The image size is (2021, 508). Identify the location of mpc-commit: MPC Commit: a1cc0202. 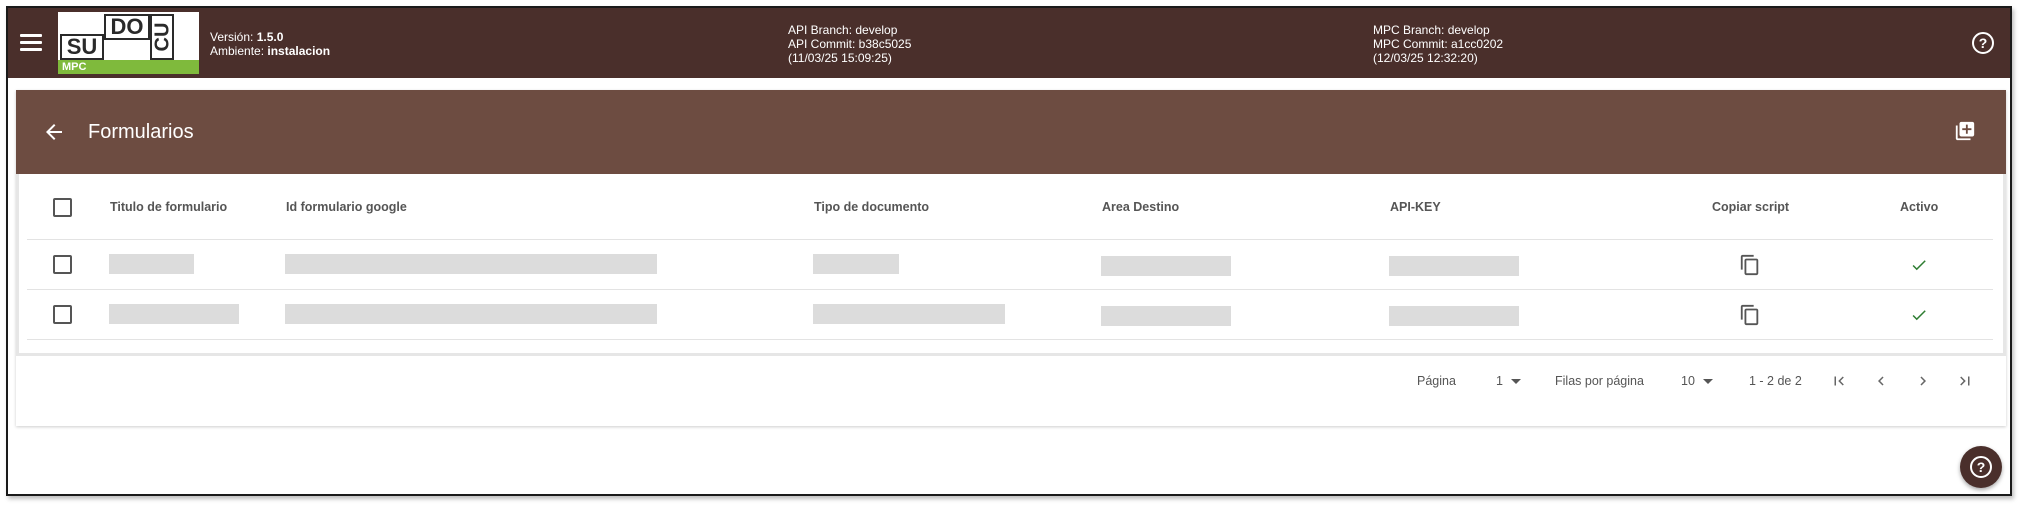
(1438, 44).